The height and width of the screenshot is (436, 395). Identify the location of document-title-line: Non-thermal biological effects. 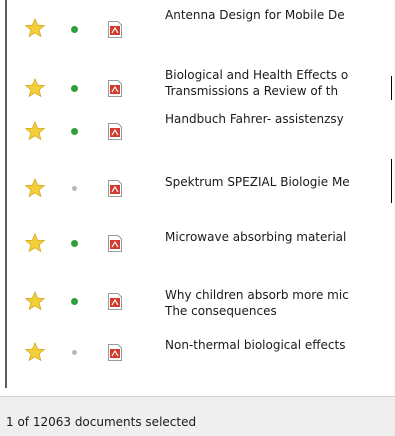
(255, 345).